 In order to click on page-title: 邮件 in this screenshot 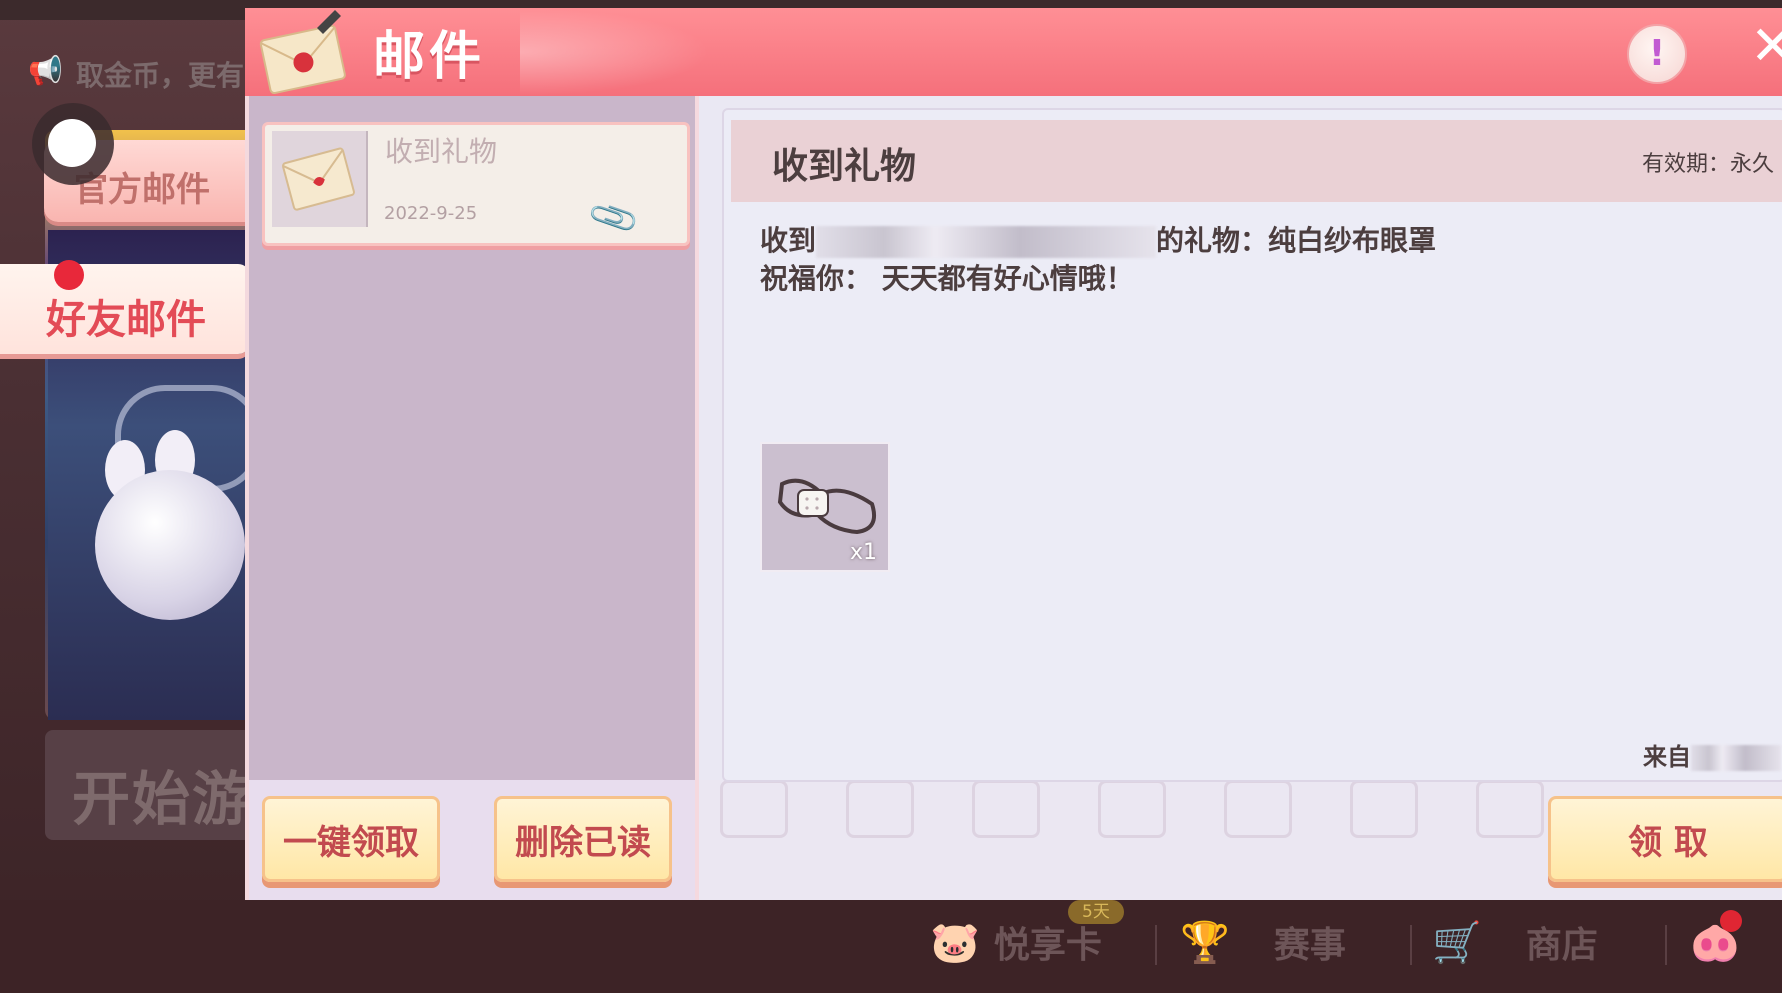, I will do `click(429, 57)`.